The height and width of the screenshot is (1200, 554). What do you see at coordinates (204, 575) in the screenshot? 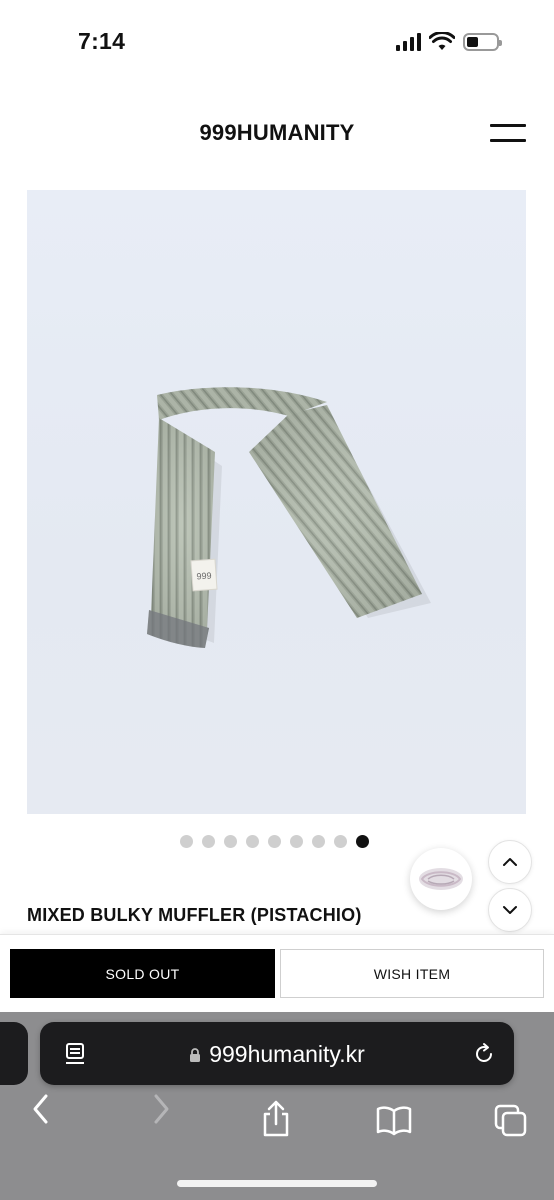
I see `svg-text: 999` at bounding box center [204, 575].